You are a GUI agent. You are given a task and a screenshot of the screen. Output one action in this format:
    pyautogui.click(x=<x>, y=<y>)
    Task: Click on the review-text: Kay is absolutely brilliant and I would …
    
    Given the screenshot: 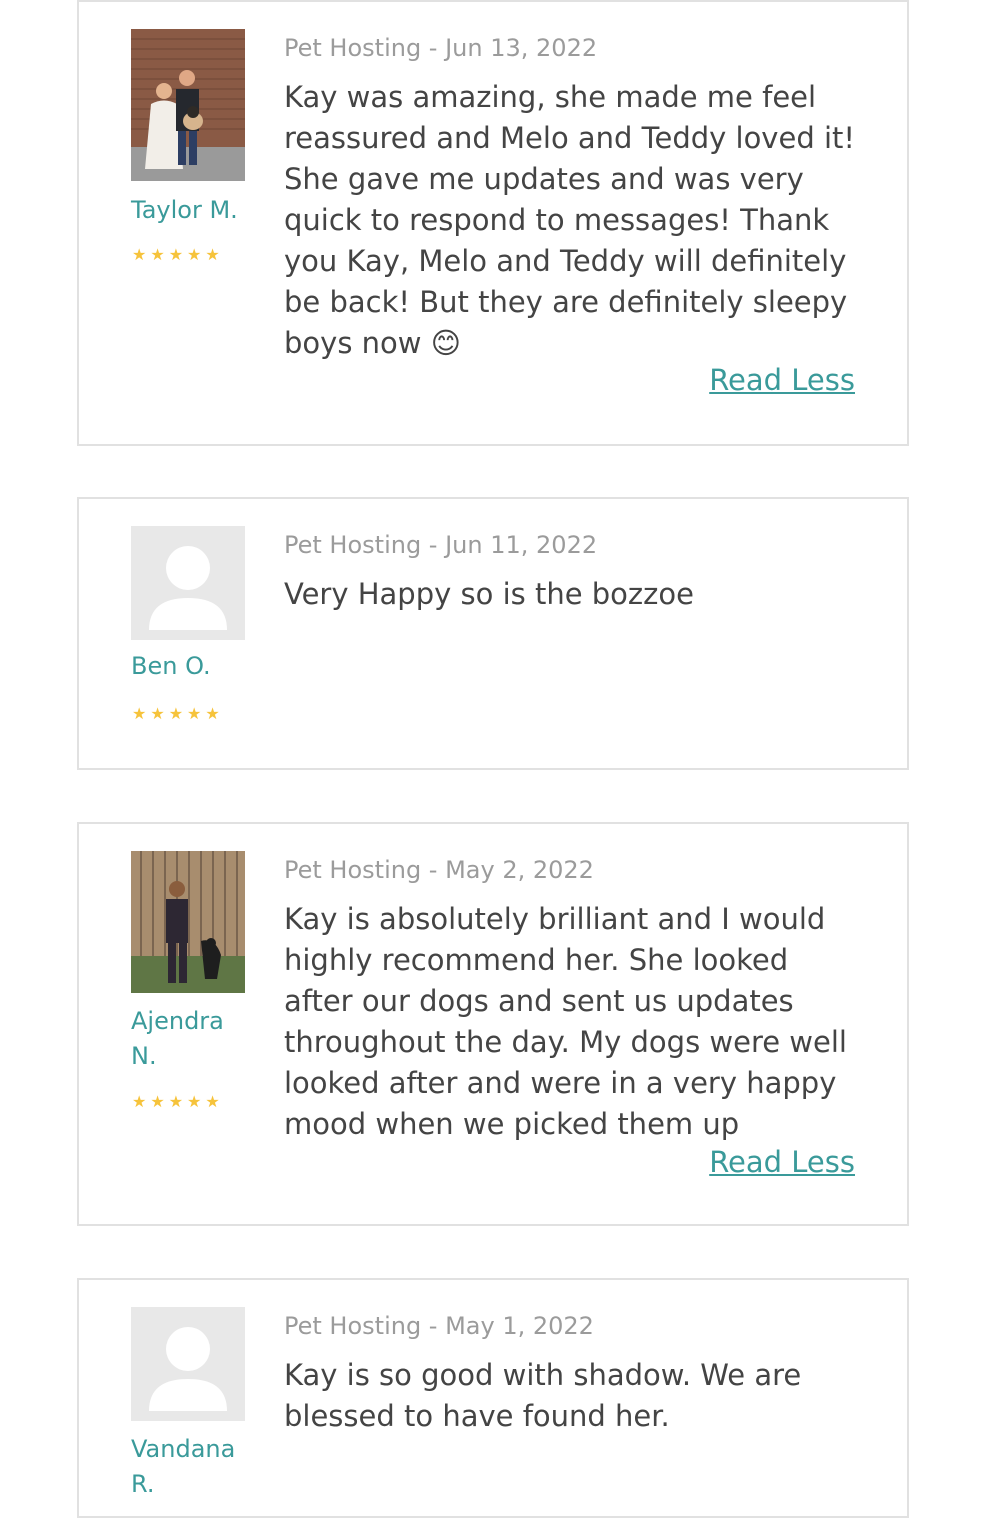 What is the action you would take?
    pyautogui.click(x=565, y=1021)
    